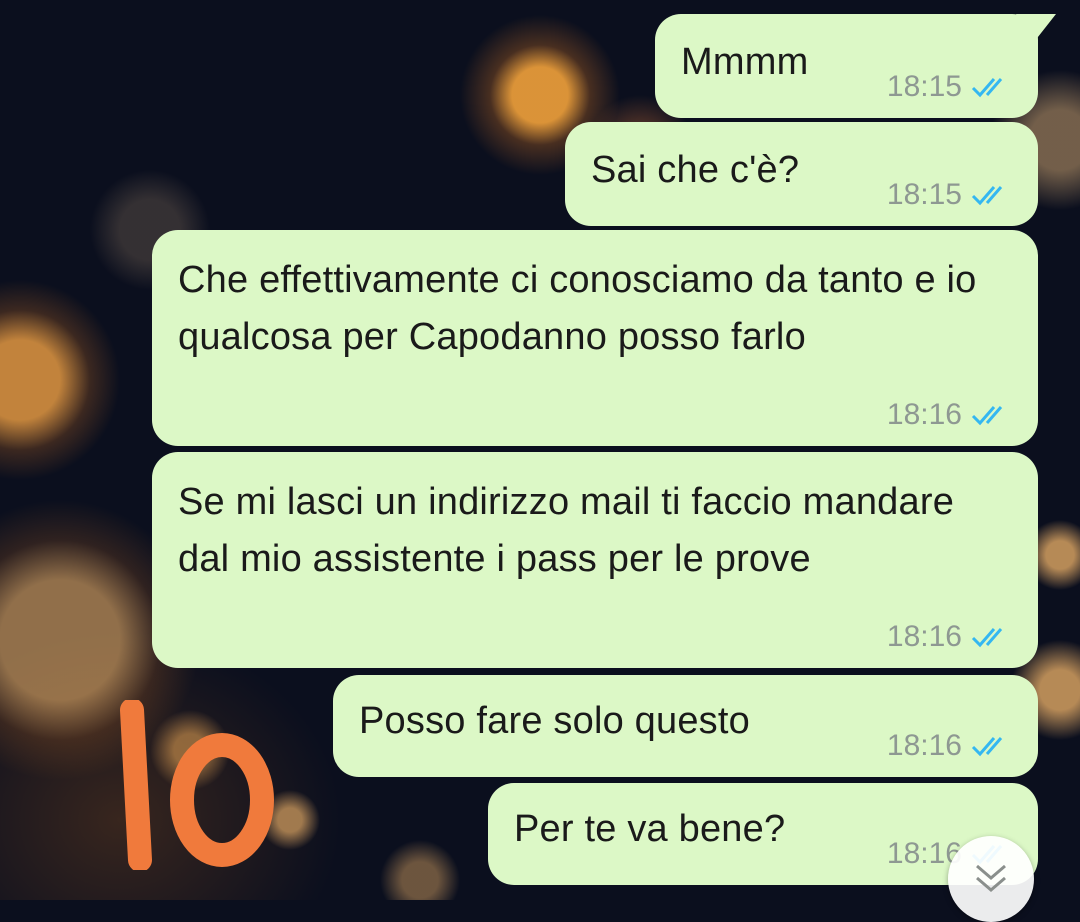 The image size is (1080, 922). Describe the element at coordinates (1036, 28) in the screenshot. I see `bubble-tail` at that location.